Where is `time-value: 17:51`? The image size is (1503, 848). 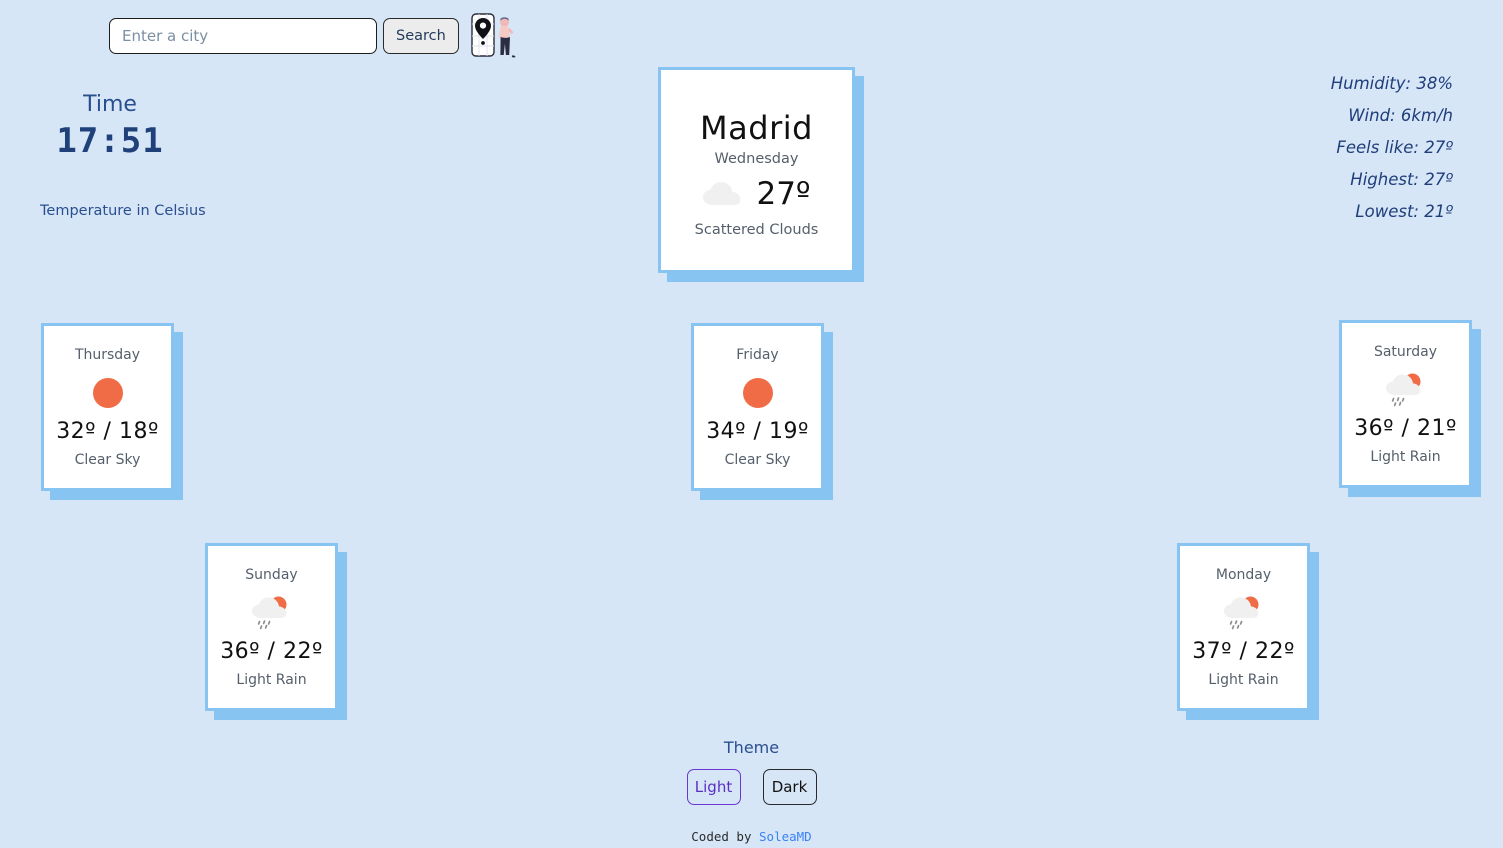 time-value: 17:51 is located at coordinates (110, 141).